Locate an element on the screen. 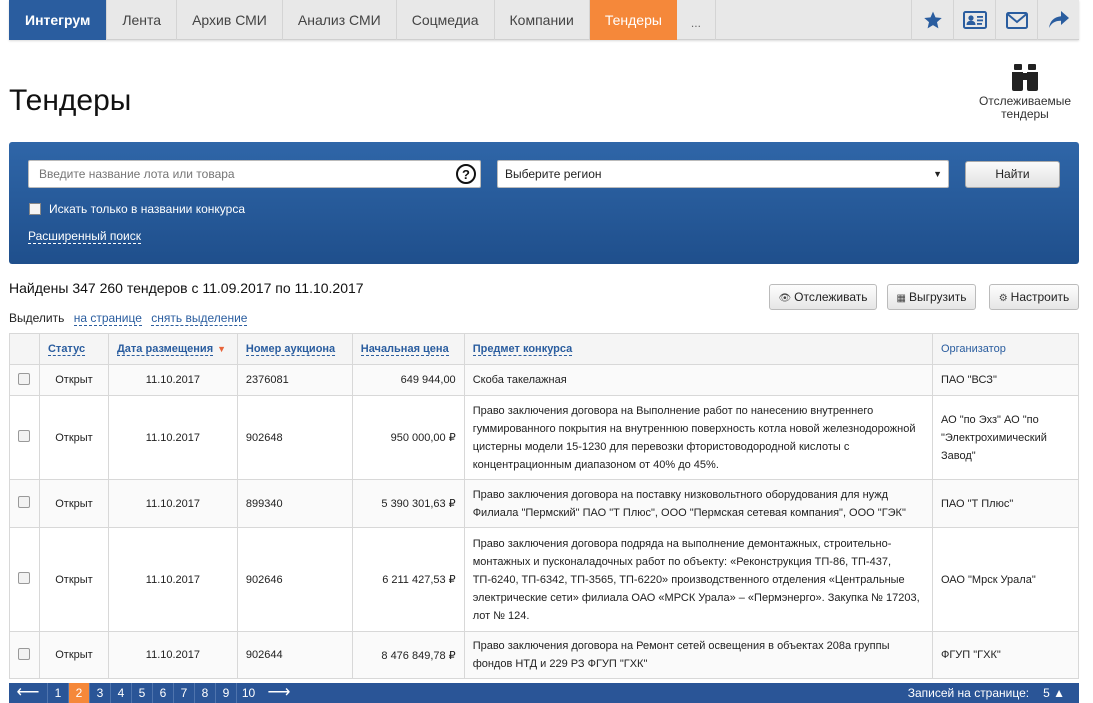 This screenshot has height=703, width=1093. page-link: 9 is located at coordinates (225, 693).